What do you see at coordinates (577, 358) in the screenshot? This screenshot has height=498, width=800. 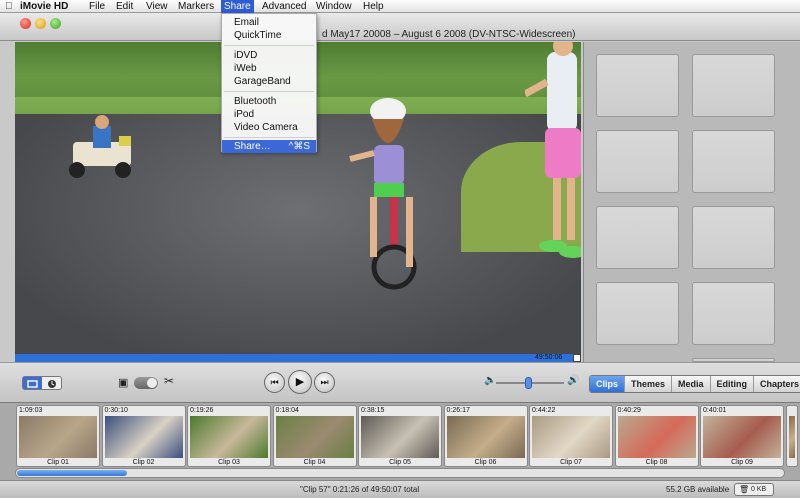 I see `playhead-handle` at bounding box center [577, 358].